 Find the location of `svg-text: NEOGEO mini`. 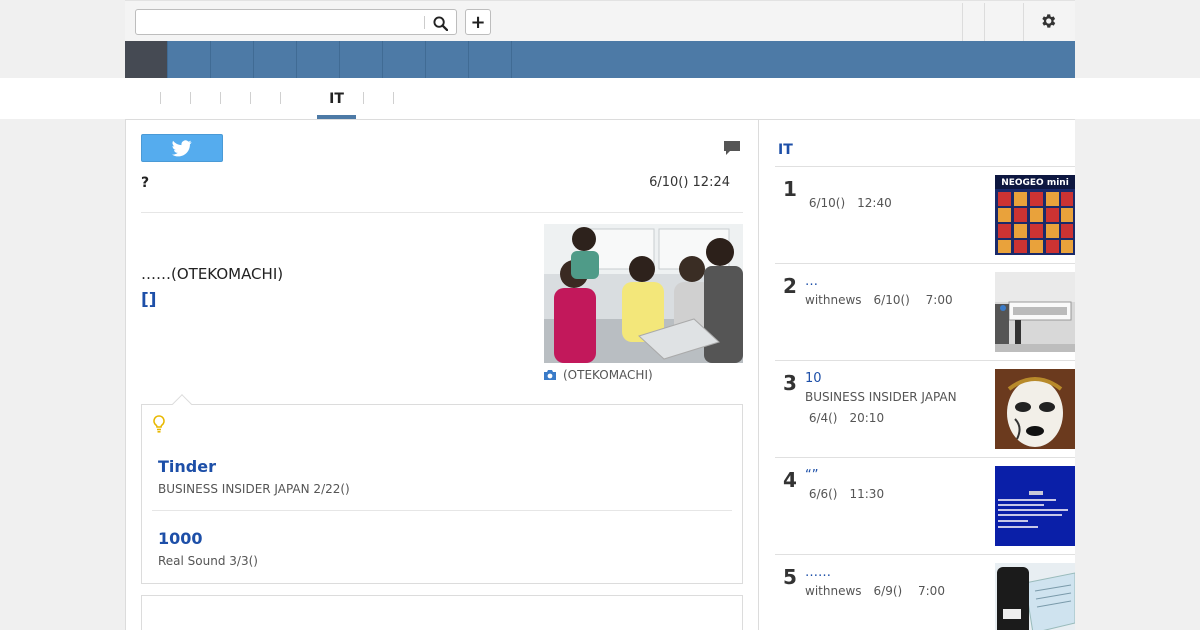

svg-text: NEOGEO mini is located at coordinates (1035, 183).